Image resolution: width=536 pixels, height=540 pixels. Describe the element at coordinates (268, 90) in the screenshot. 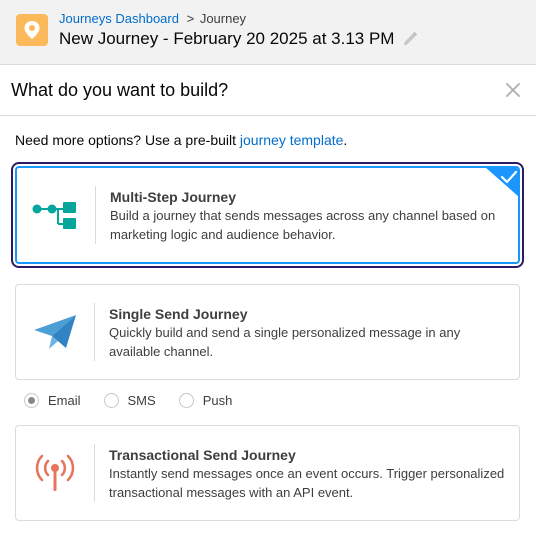

I see `modal-header: What do you want to build?` at that location.